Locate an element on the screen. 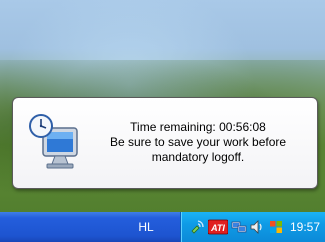 This screenshot has width=325, height=242. satellite-icon is located at coordinates (197, 227).